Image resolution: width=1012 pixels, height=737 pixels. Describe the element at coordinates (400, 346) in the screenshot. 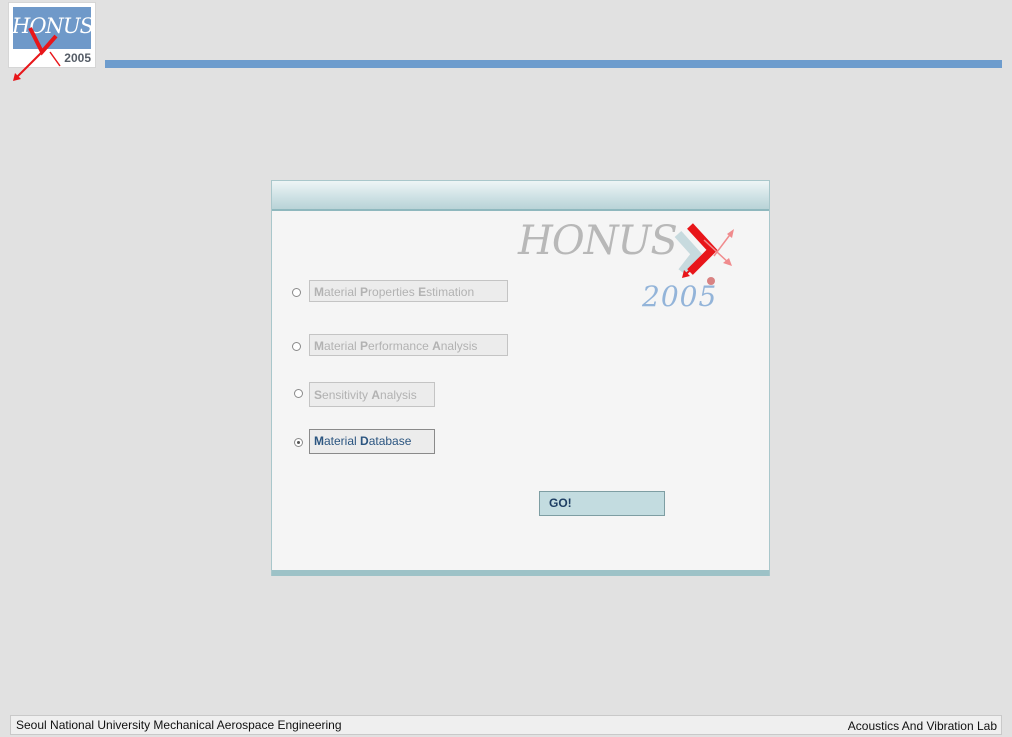

I see `option-word: erformance` at that location.